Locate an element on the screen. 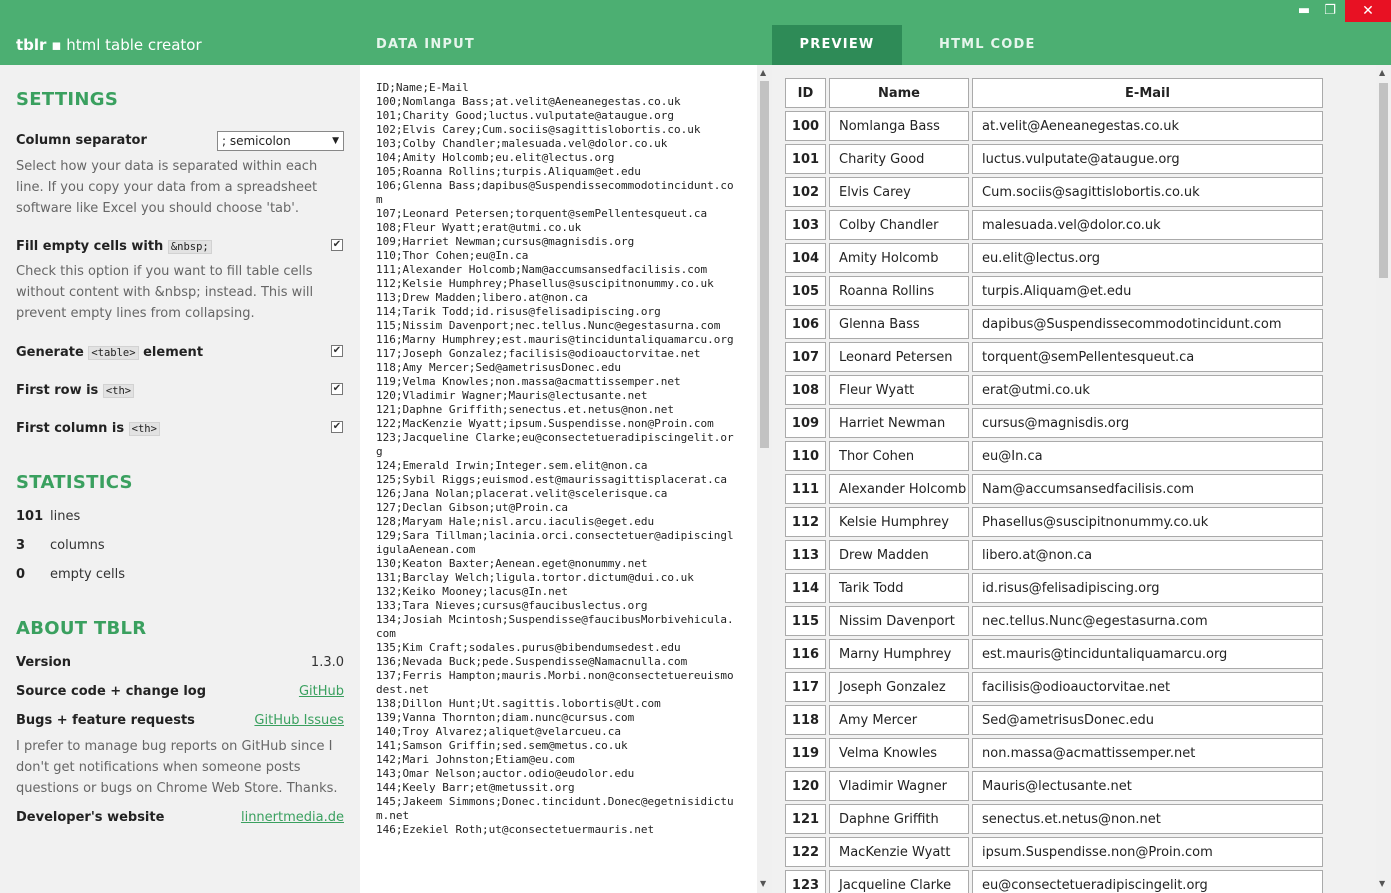 Image resolution: width=1391 pixels, height=893 pixels. cell-email: ipsum.Suspendisse.non@Proin.com is located at coordinates (1147, 852).